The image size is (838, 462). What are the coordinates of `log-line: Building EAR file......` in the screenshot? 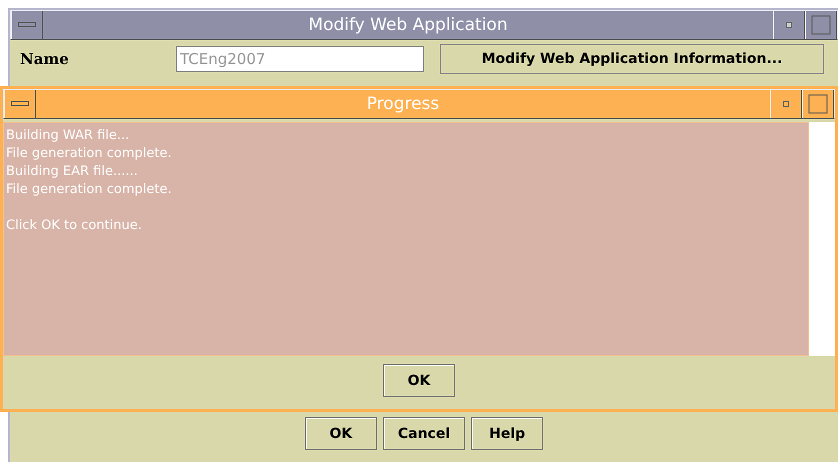 It's located at (72, 172).